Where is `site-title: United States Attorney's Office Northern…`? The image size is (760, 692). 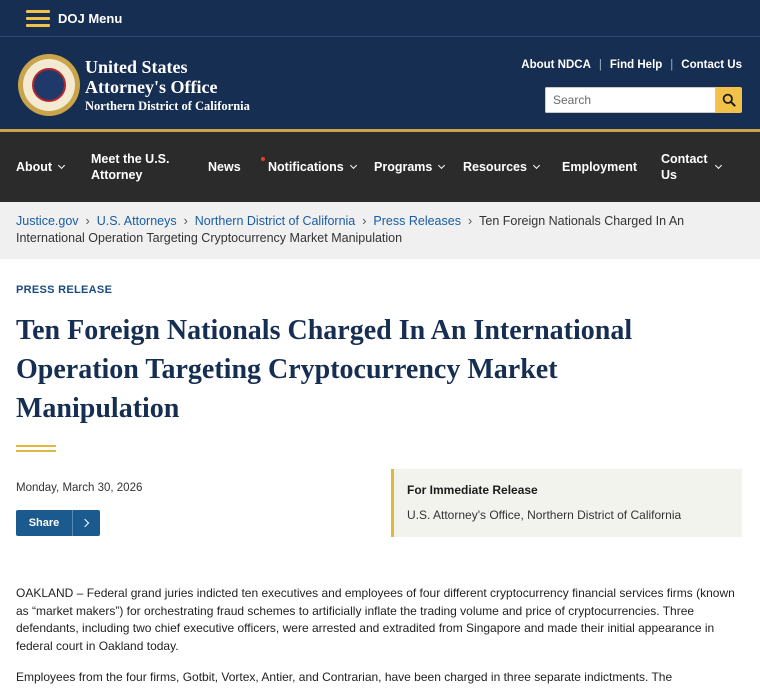
site-title: United States Attorney's Office Northern… is located at coordinates (167, 85).